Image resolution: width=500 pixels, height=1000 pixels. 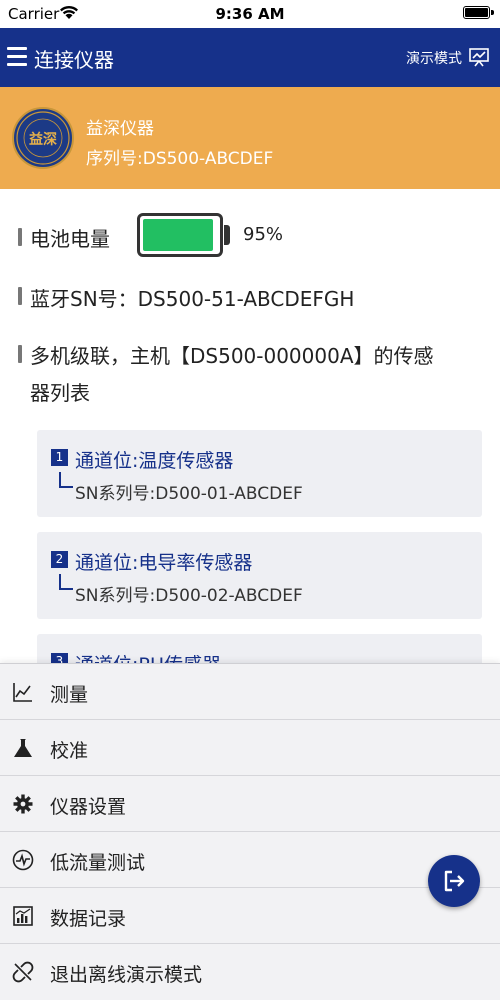 I want to click on menu-item-label: 校准, so click(x=69, y=751).